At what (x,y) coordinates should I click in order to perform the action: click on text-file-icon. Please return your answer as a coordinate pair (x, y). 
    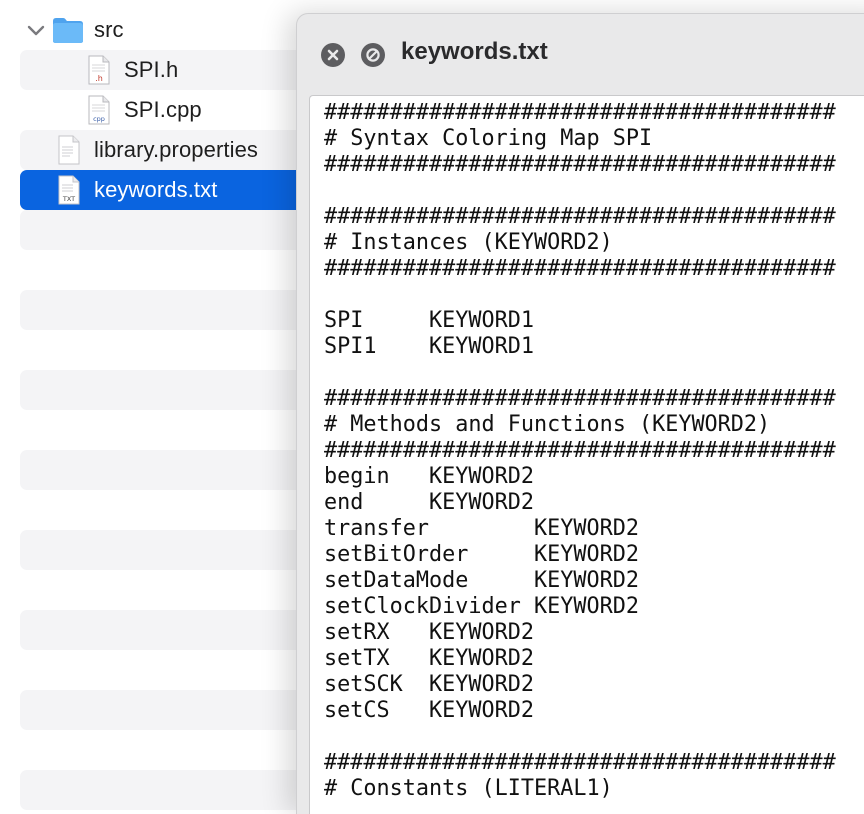
    Looking at the image, I should click on (69, 150).